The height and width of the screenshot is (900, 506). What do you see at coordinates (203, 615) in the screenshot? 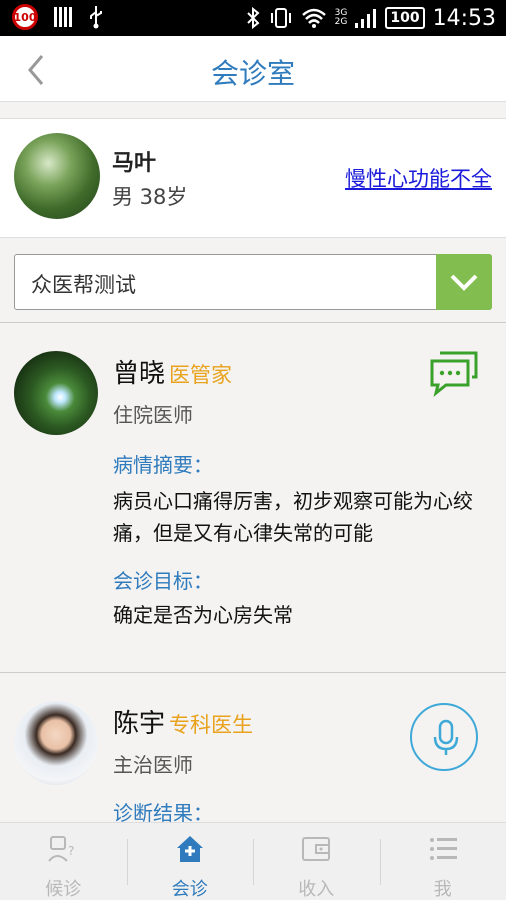
I see `goal-text: 确定是否为心房失常` at bounding box center [203, 615].